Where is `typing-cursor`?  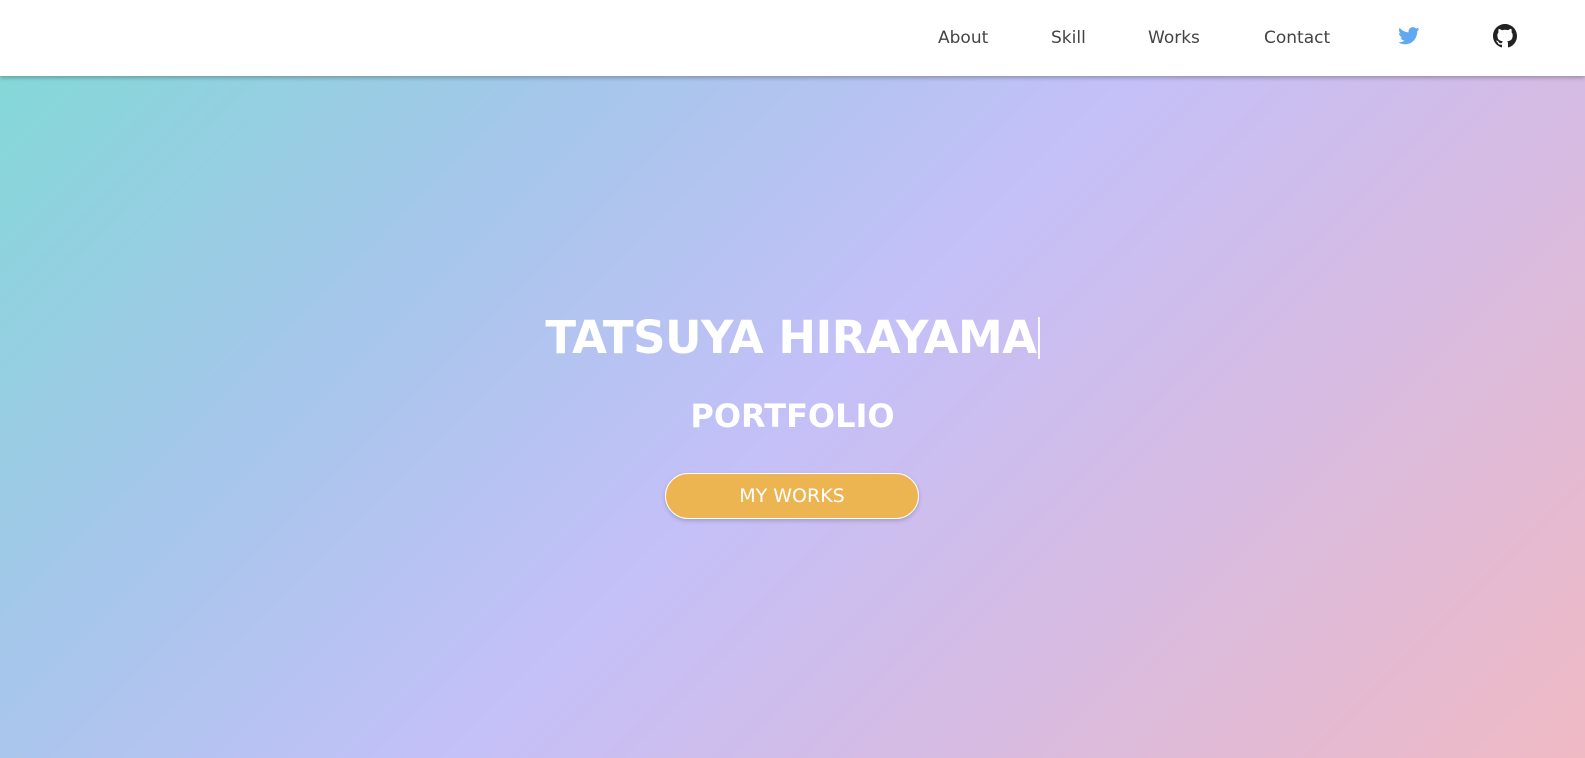
typing-cursor is located at coordinates (1038, 338).